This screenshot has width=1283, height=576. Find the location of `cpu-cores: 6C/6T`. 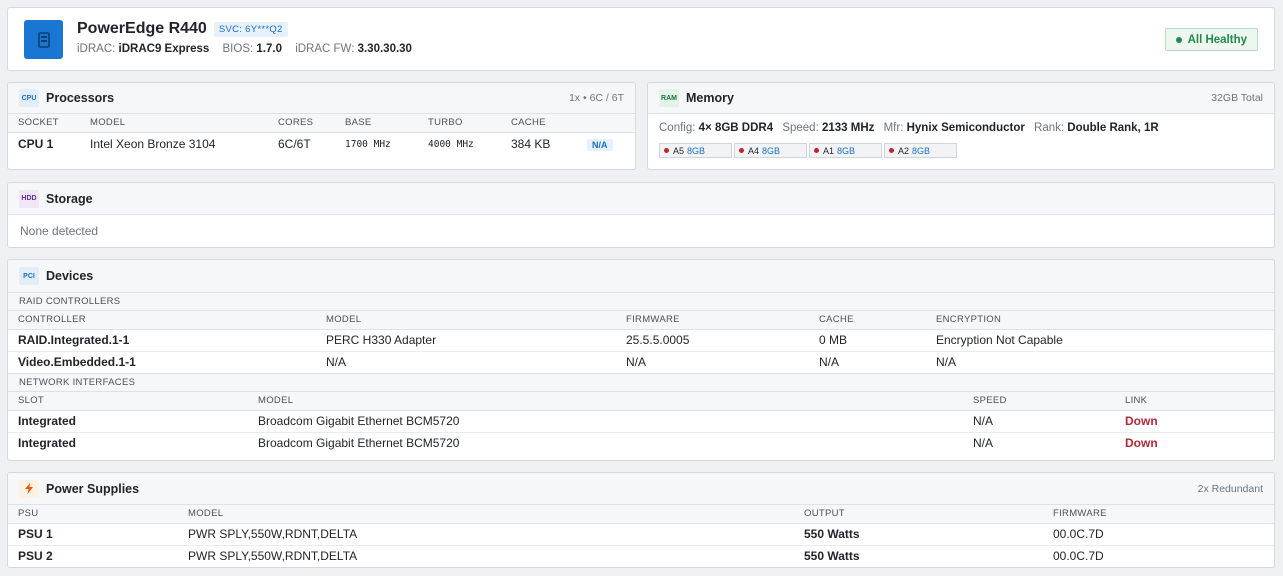

cpu-cores: 6C/6T is located at coordinates (294, 144).